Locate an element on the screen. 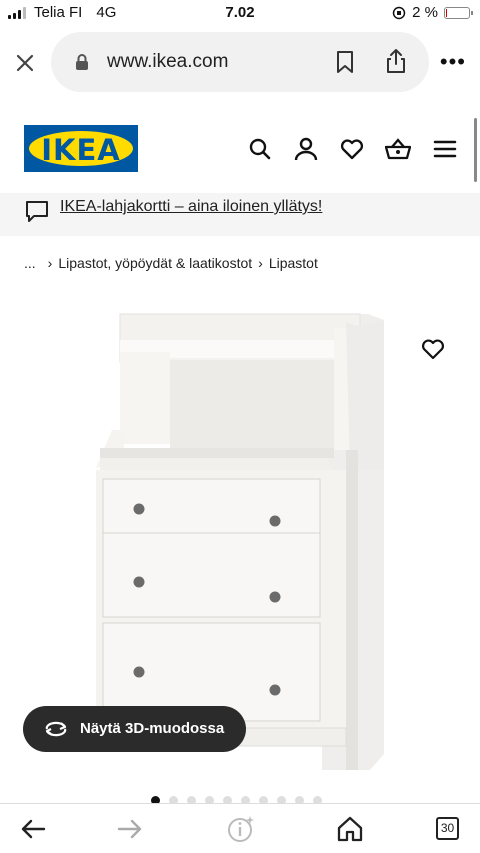 The height and width of the screenshot is (853, 480). share-icon is located at coordinates (396, 61).